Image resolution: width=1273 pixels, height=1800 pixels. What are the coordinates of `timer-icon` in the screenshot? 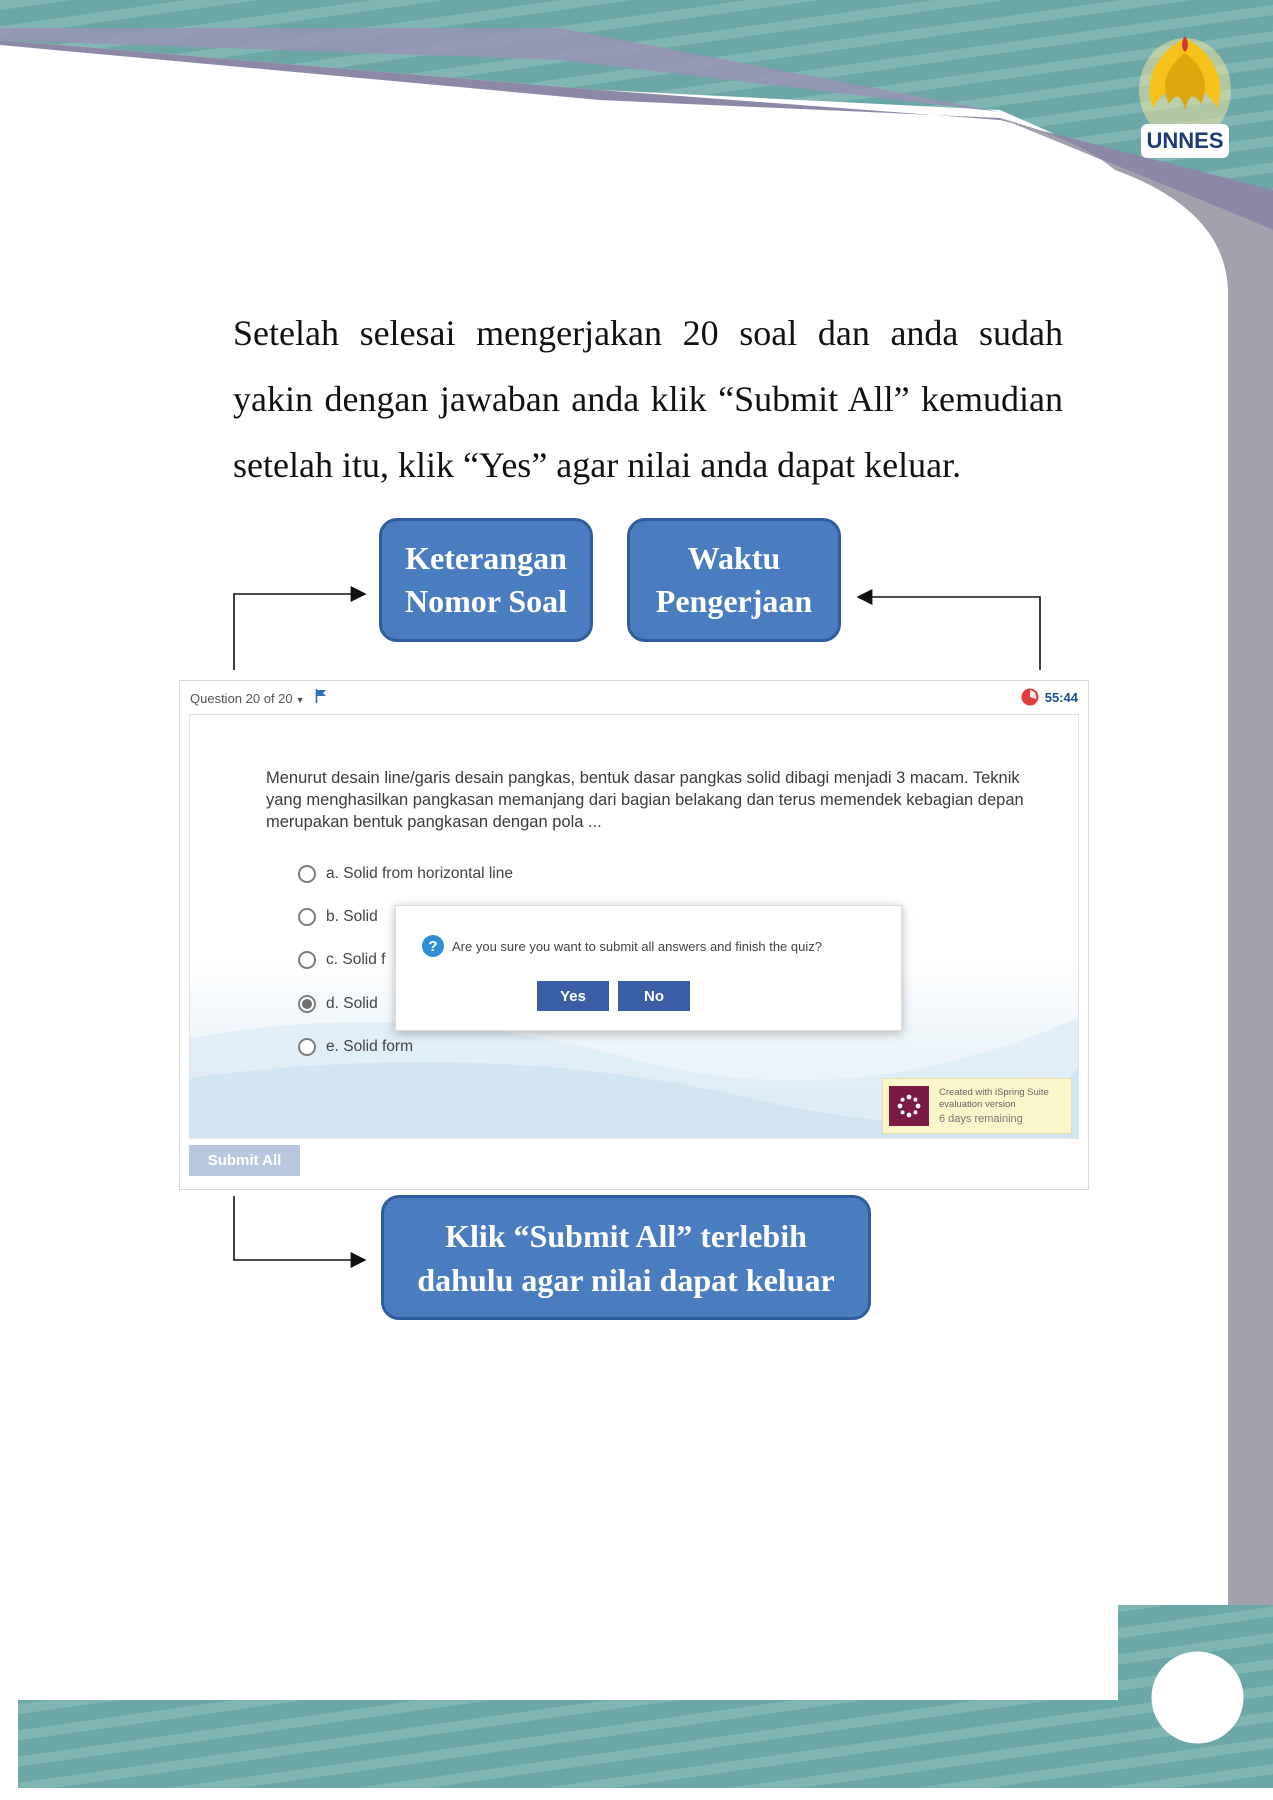 It's located at (1030, 697).